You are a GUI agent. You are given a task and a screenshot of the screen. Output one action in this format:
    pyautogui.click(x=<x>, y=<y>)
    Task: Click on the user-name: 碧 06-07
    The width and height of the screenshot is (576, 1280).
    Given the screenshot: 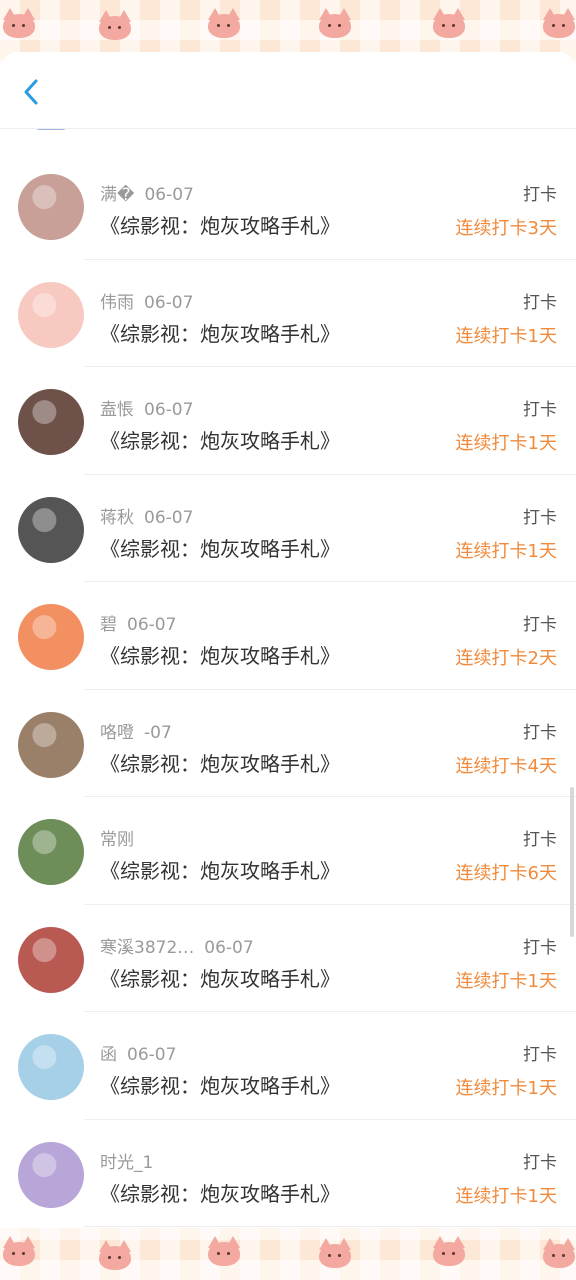 What is the action you would take?
    pyautogui.click(x=138, y=622)
    